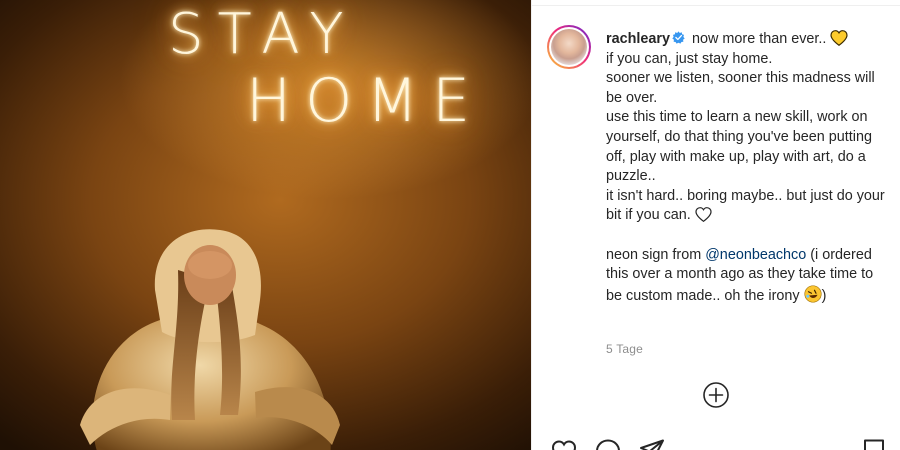  What do you see at coordinates (678, 37) in the screenshot?
I see `verified-badge-icon` at bounding box center [678, 37].